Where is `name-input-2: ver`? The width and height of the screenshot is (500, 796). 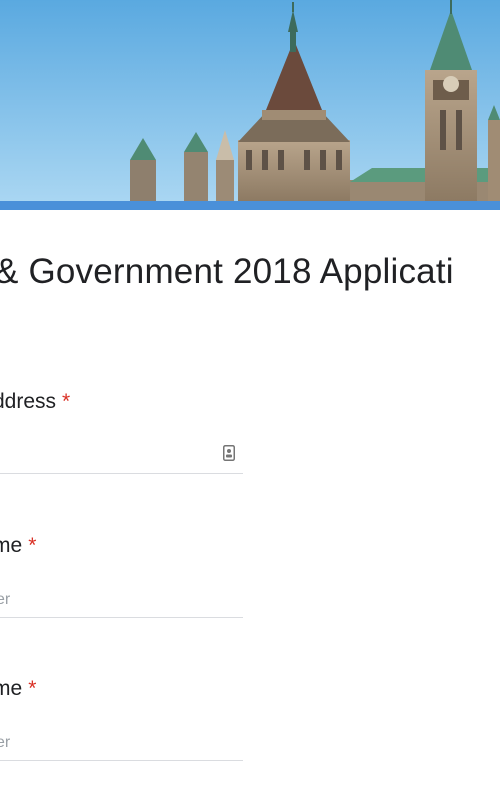 name-input-2: ver is located at coordinates (121, 746).